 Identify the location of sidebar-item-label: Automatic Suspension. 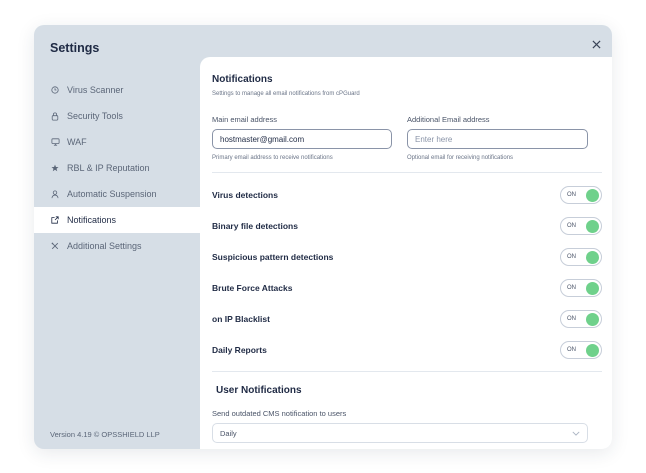
(112, 194).